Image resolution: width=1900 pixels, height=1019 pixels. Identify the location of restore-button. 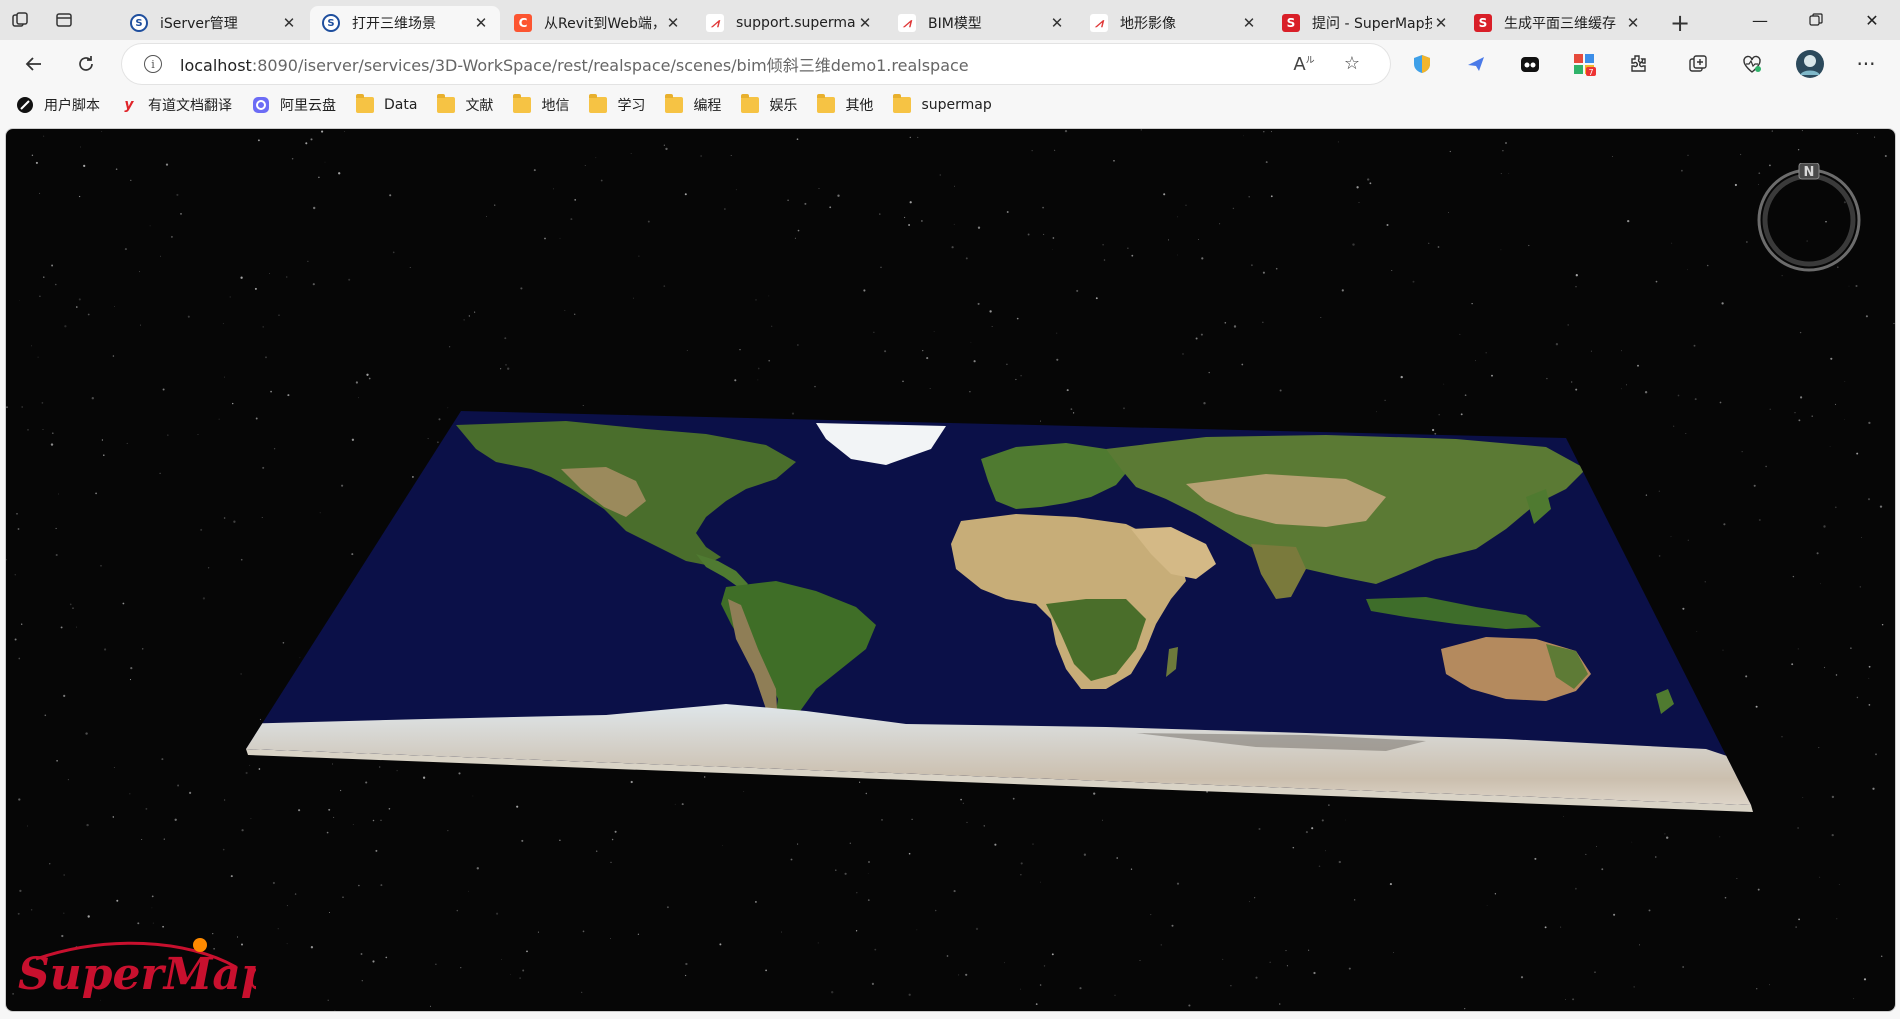
(1816, 20).